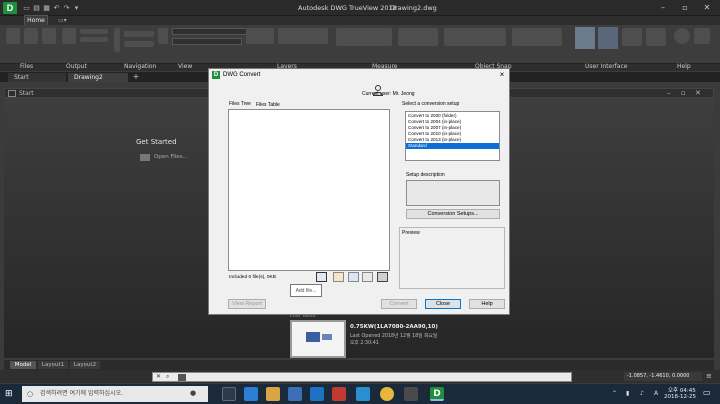  Describe the element at coordinates (585, 38) in the screenshot. I see `user-interface-icon` at that location.